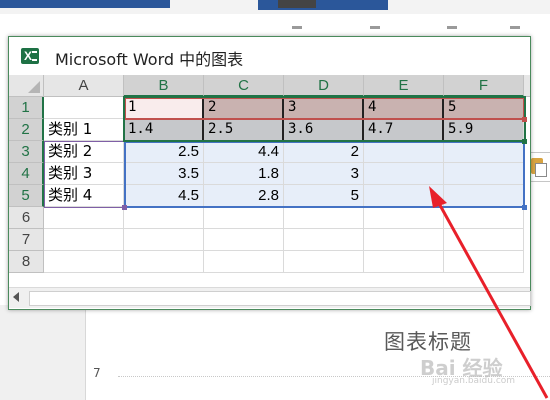 The image size is (550, 400). Describe the element at coordinates (324, 108) in the screenshot. I see `cell-d1: 3` at that location.